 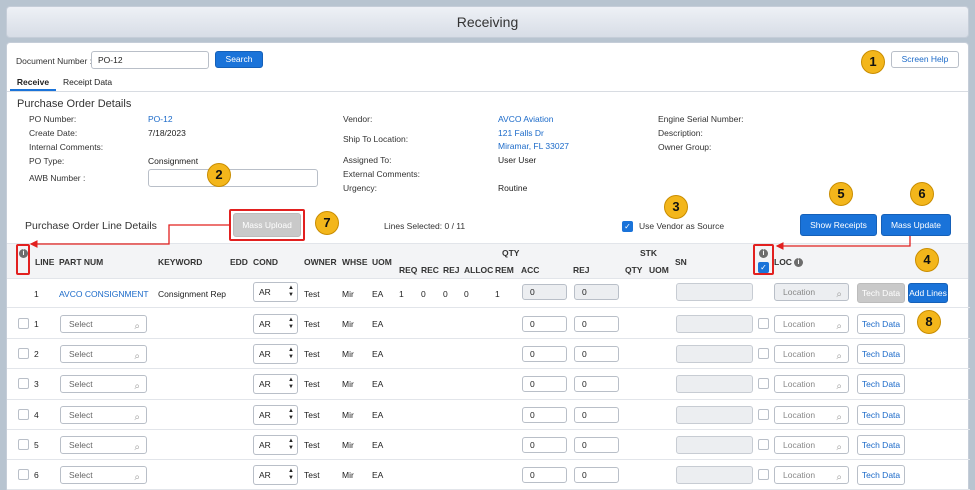 What do you see at coordinates (23, 253) in the screenshot?
I see `info-icon: i` at bounding box center [23, 253].